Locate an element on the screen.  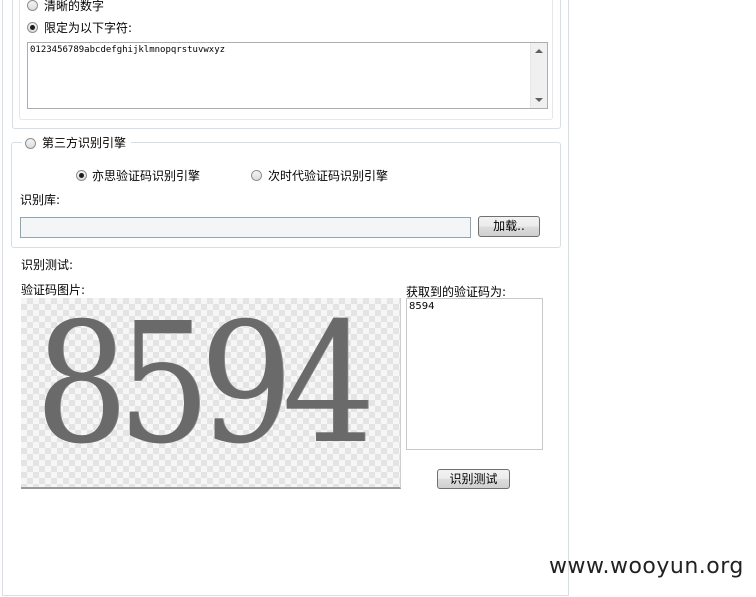
library-label: 识别库: is located at coordinates (40, 200).